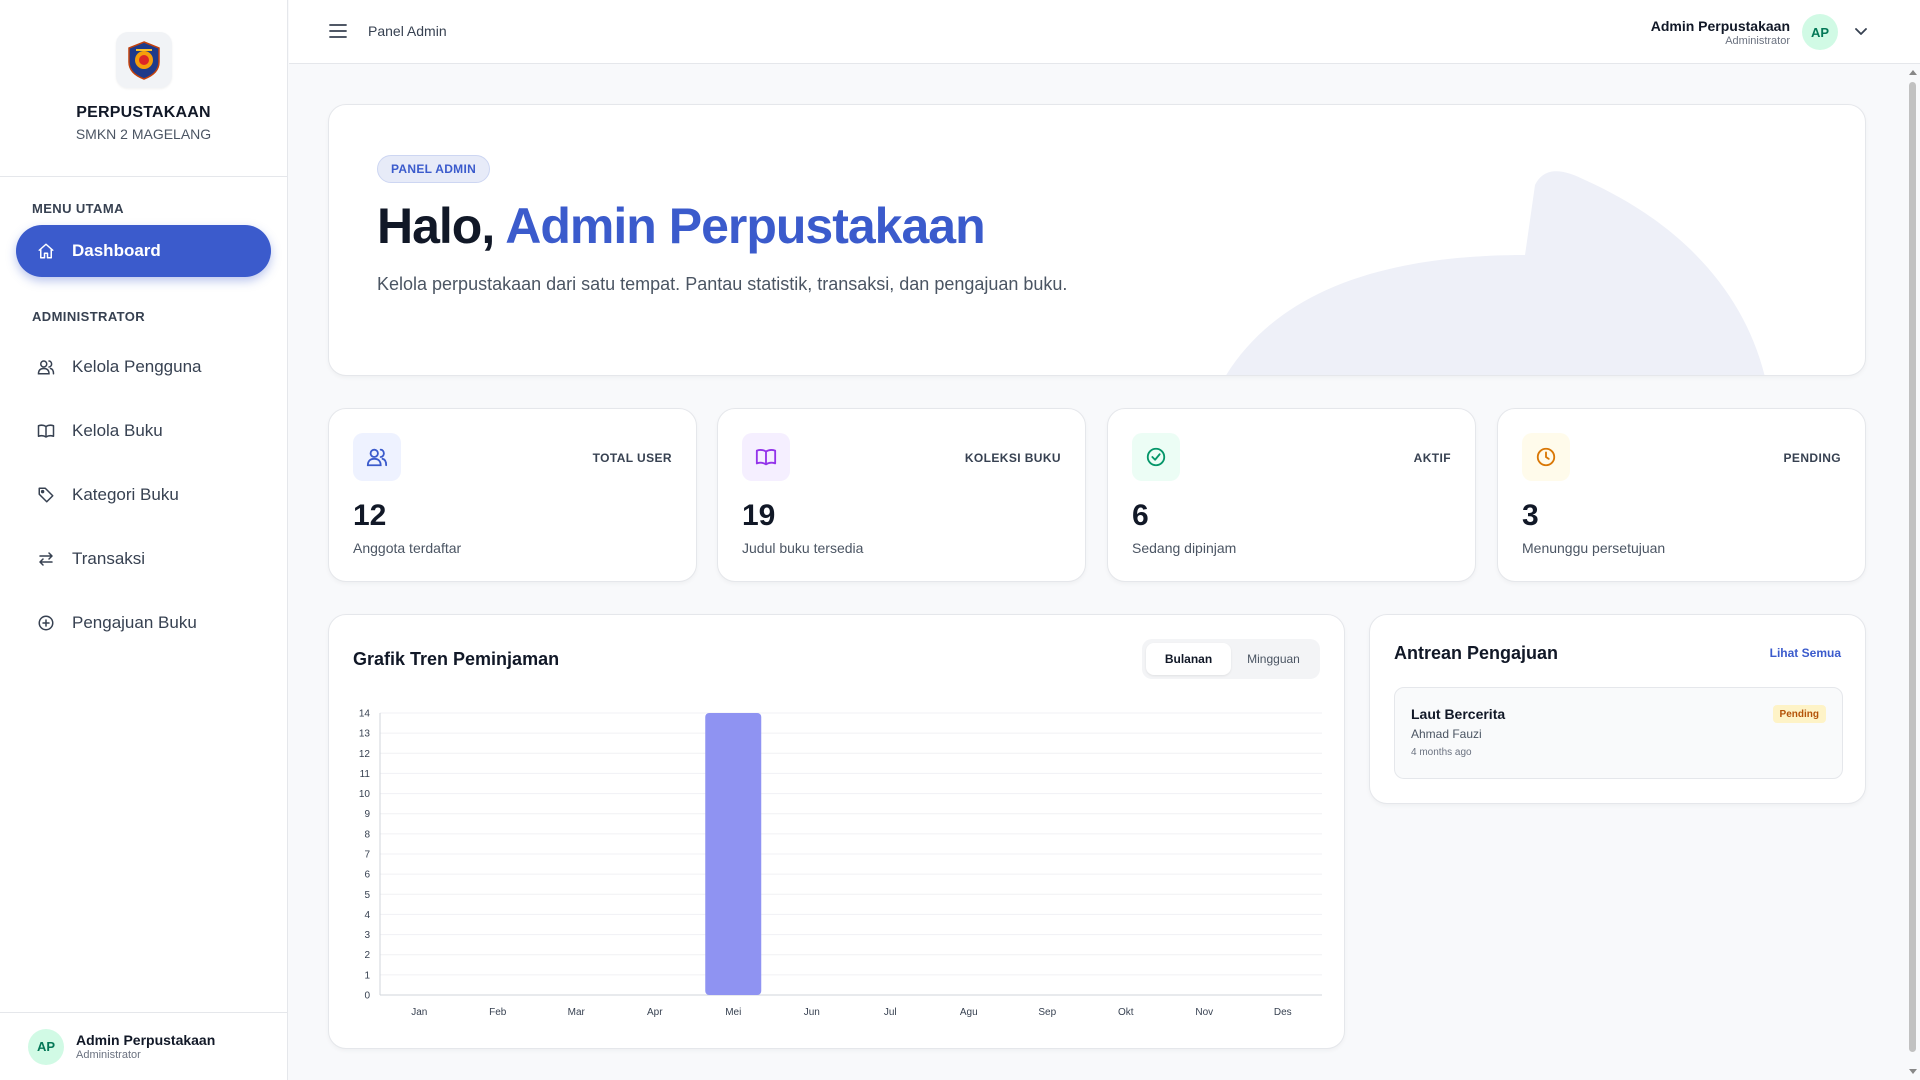 Image resolution: width=1920 pixels, height=1080 pixels. What do you see at coordinates (890, 1012) in the screenshot?
I see `x-tick-label: Jul` at bounding box center [890, 1012].